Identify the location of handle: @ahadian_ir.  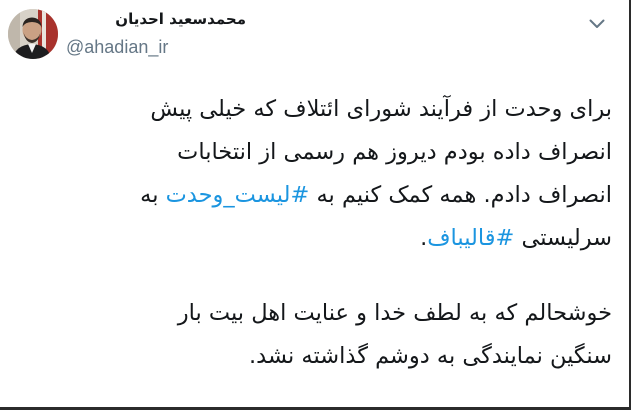
(156, 47).